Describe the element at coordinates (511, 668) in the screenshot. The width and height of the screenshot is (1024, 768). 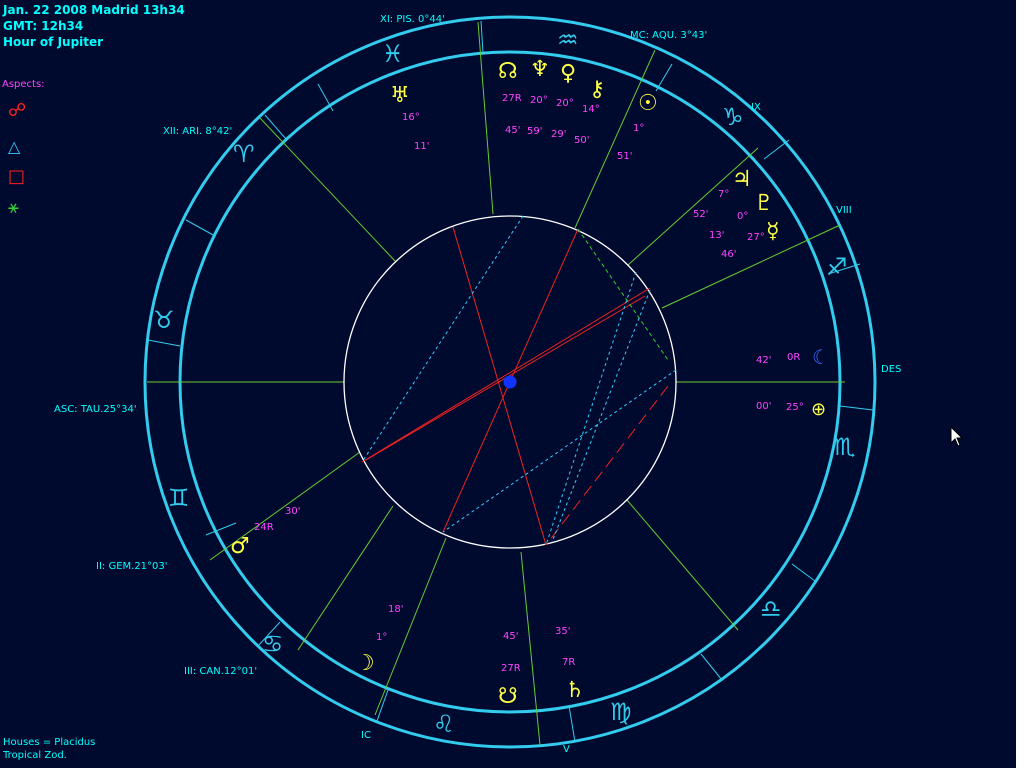
I see `snode-degree: 27R` at that location.